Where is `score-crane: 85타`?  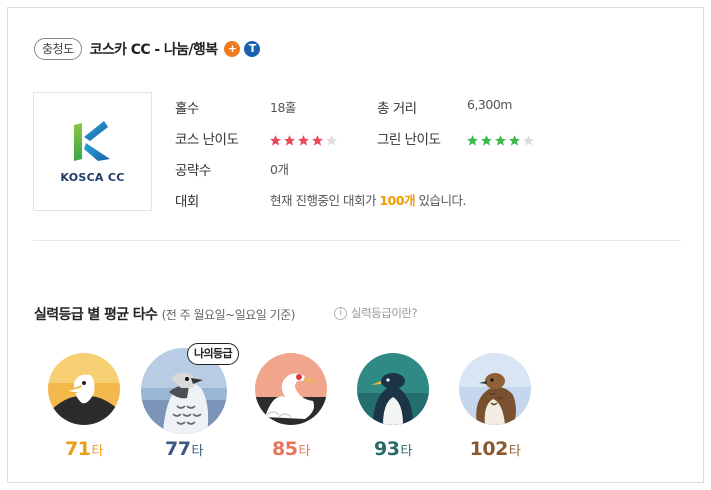 score-crane: 85타 is located at coordinates (291, 449).